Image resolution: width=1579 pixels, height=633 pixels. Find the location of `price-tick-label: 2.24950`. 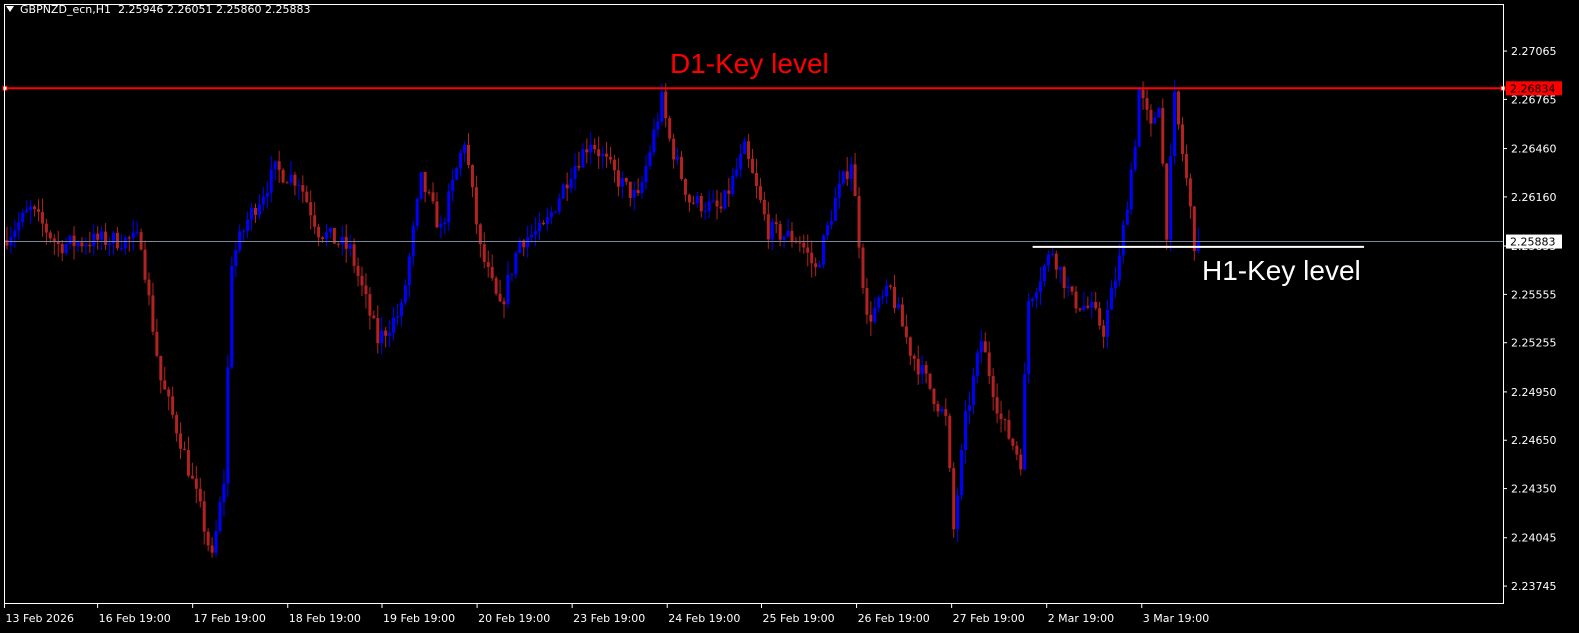

price-tick-label: 2.24950 is located at coordinates (1534, 392).